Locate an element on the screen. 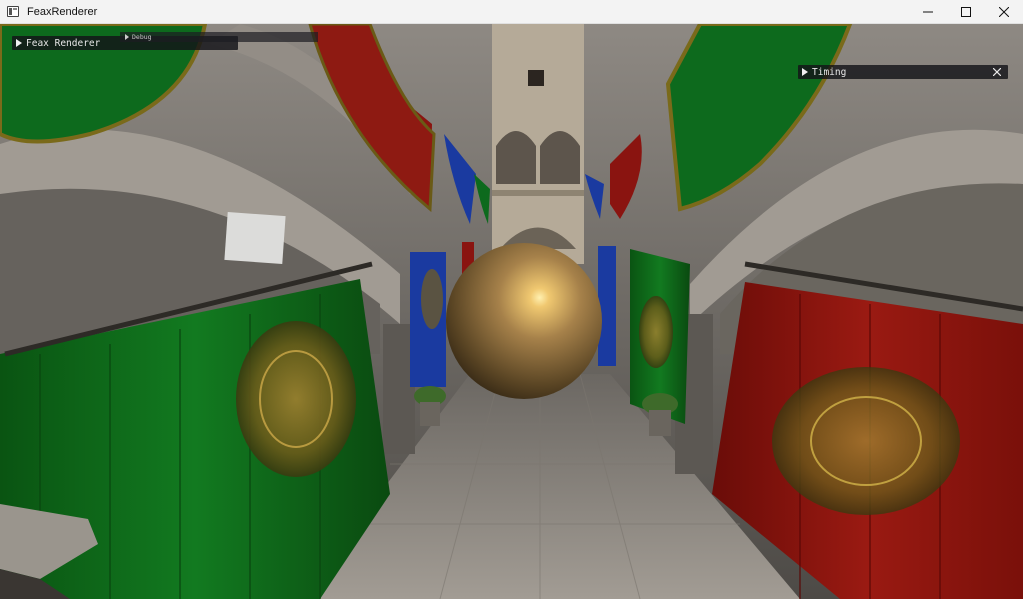 The height and width of the screenshot is (599, 1023). timing-panel-header: Timing is located at coordinates (903, 72).